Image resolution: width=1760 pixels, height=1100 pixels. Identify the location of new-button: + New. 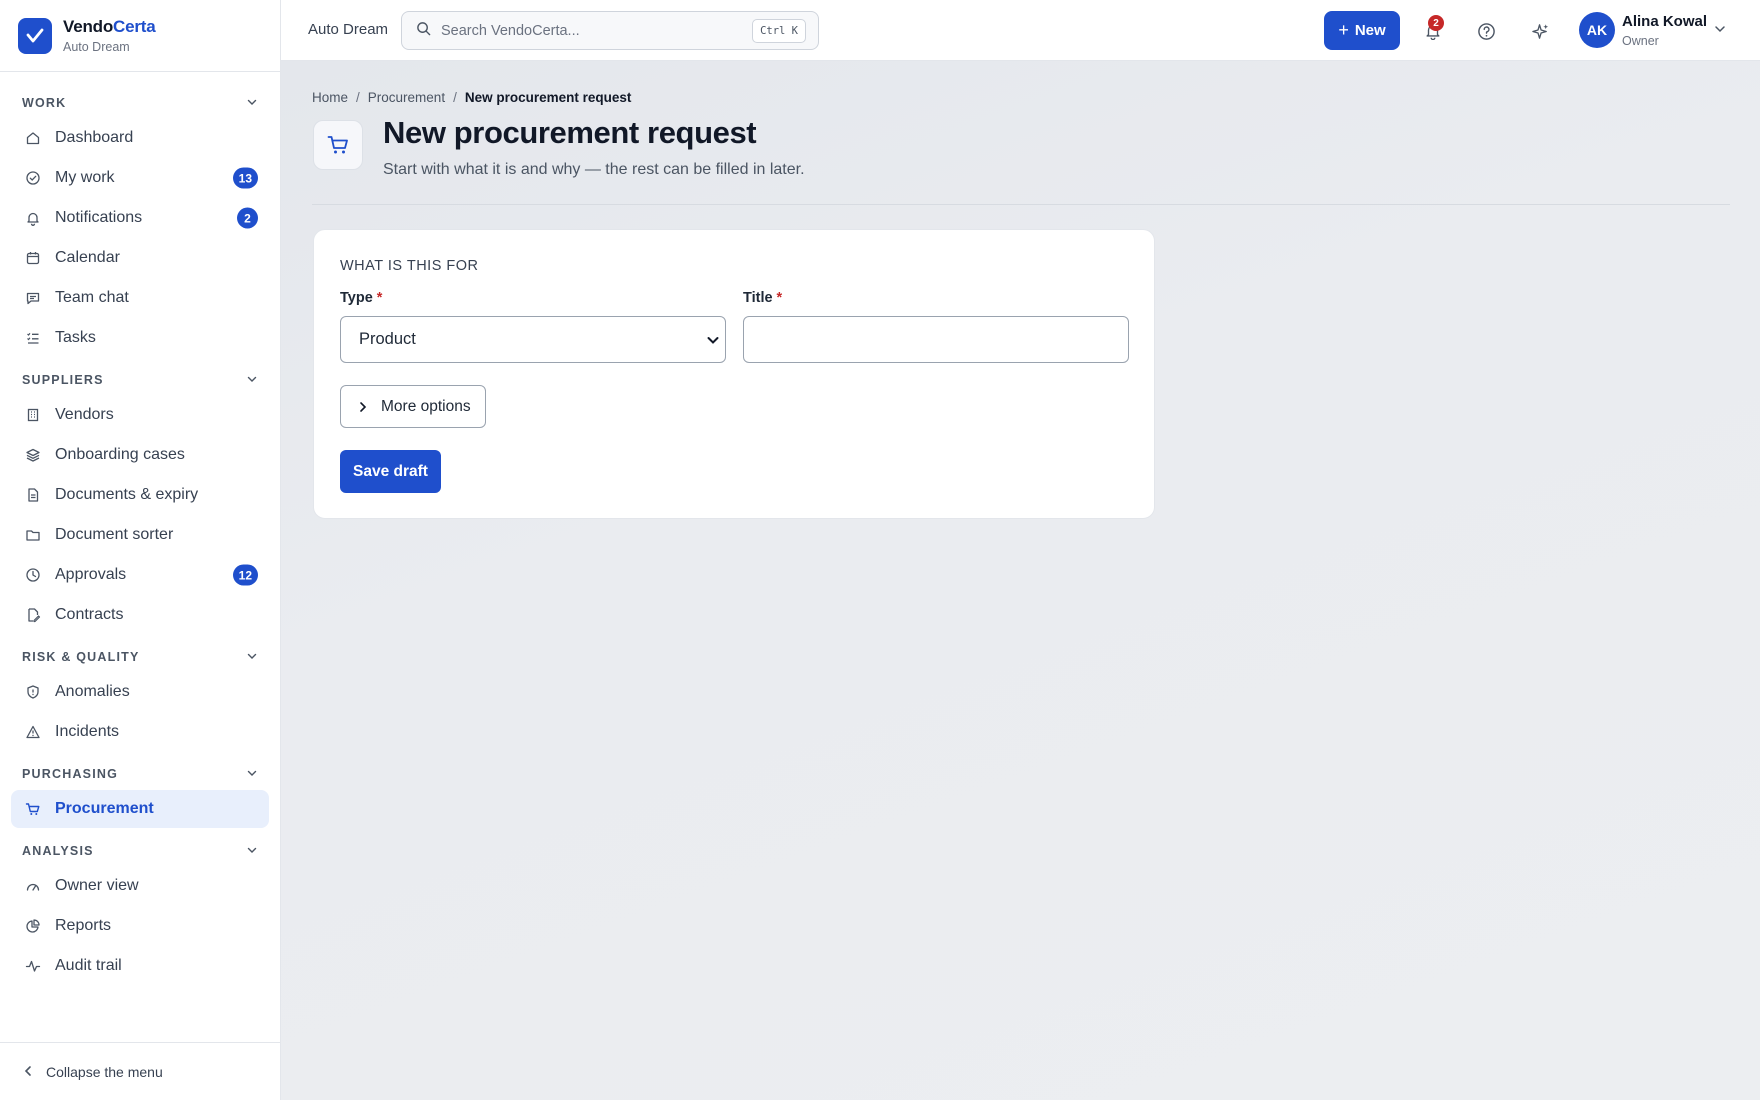
(1362, 30).